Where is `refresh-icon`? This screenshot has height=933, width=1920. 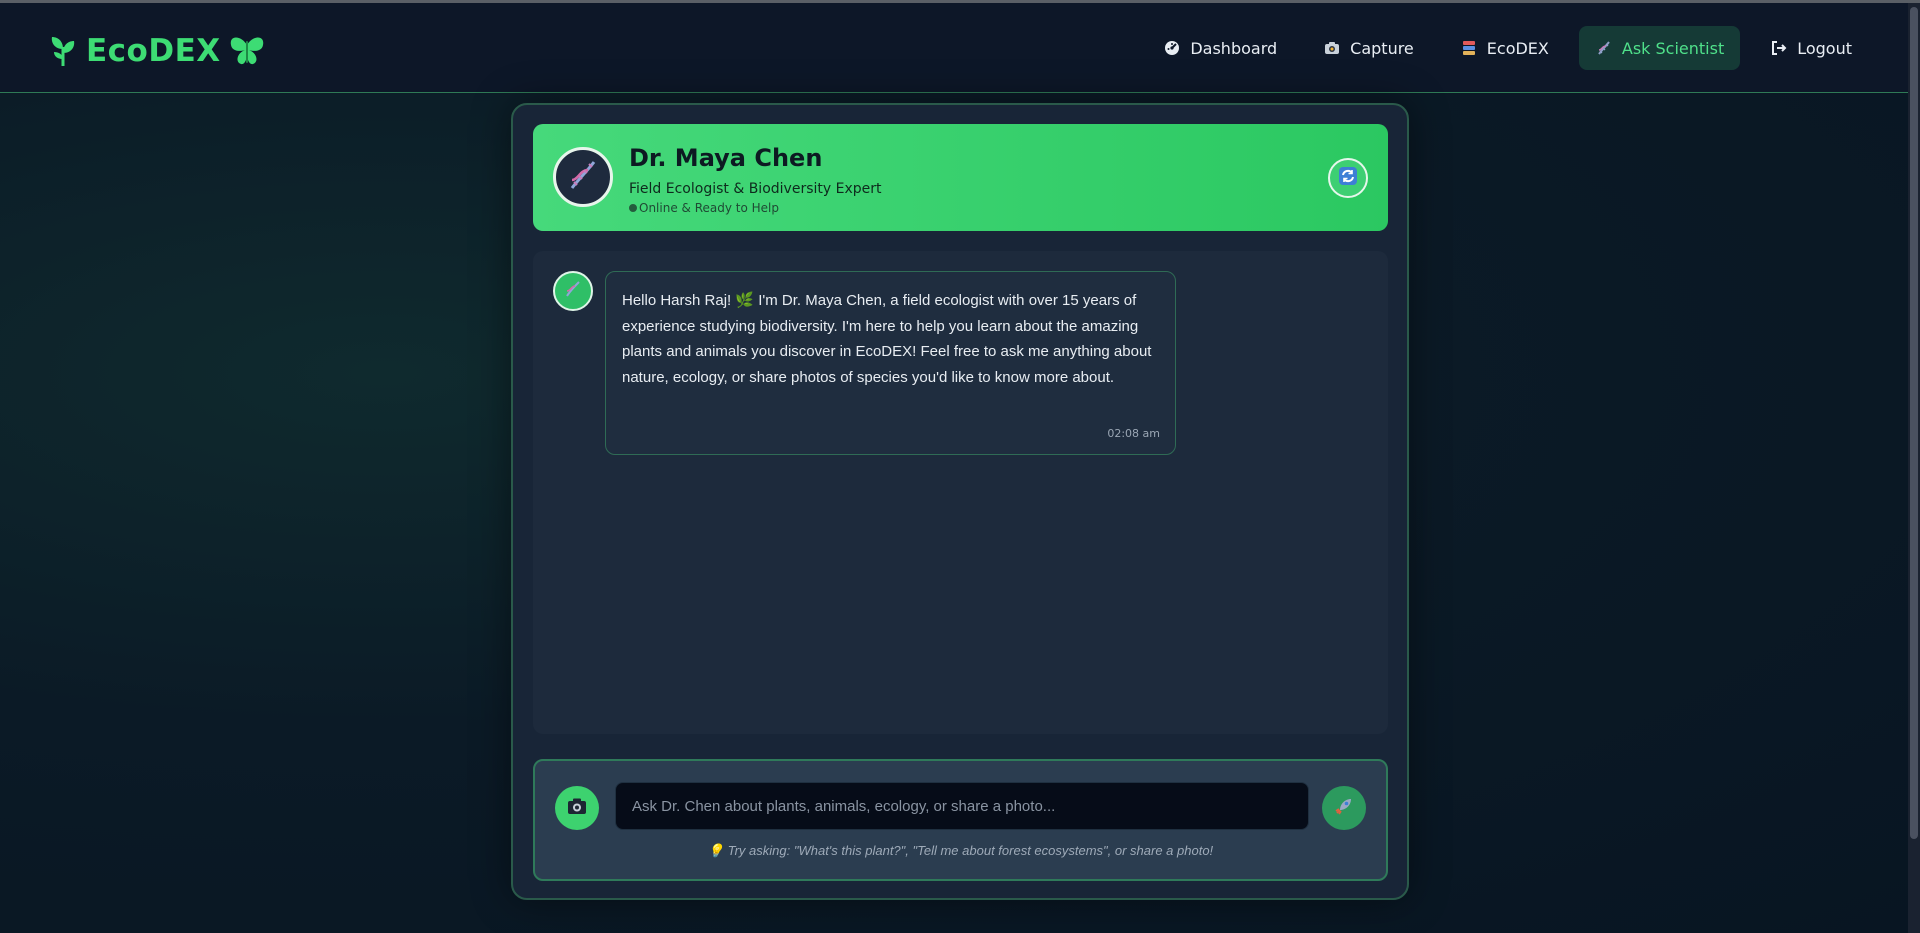 refresh-icon is located at coordinates (1348, 178).